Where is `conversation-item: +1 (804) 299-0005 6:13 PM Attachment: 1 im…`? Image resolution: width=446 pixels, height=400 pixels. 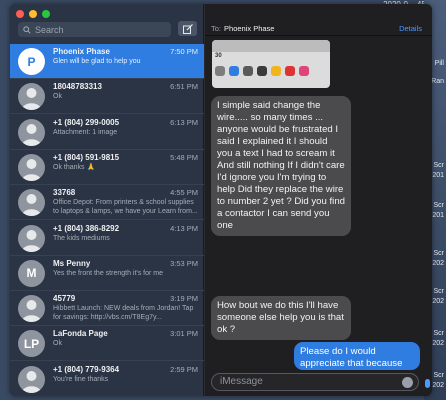
conversation-item: +1 (804) 299-0005 6:13 PM Attachment: 1 im… is located at coordinates (107, 132).